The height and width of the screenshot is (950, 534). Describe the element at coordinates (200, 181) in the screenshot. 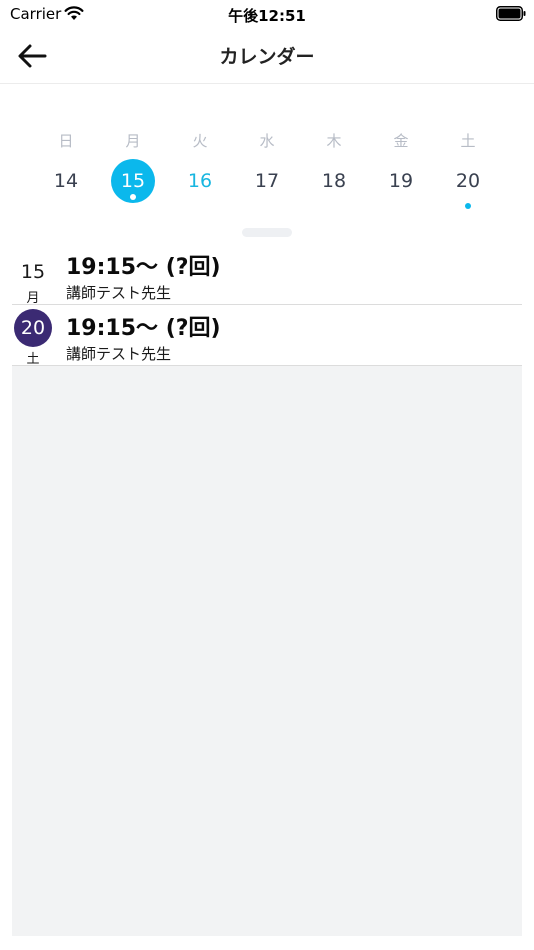

I see `day-number: 16` at that location.